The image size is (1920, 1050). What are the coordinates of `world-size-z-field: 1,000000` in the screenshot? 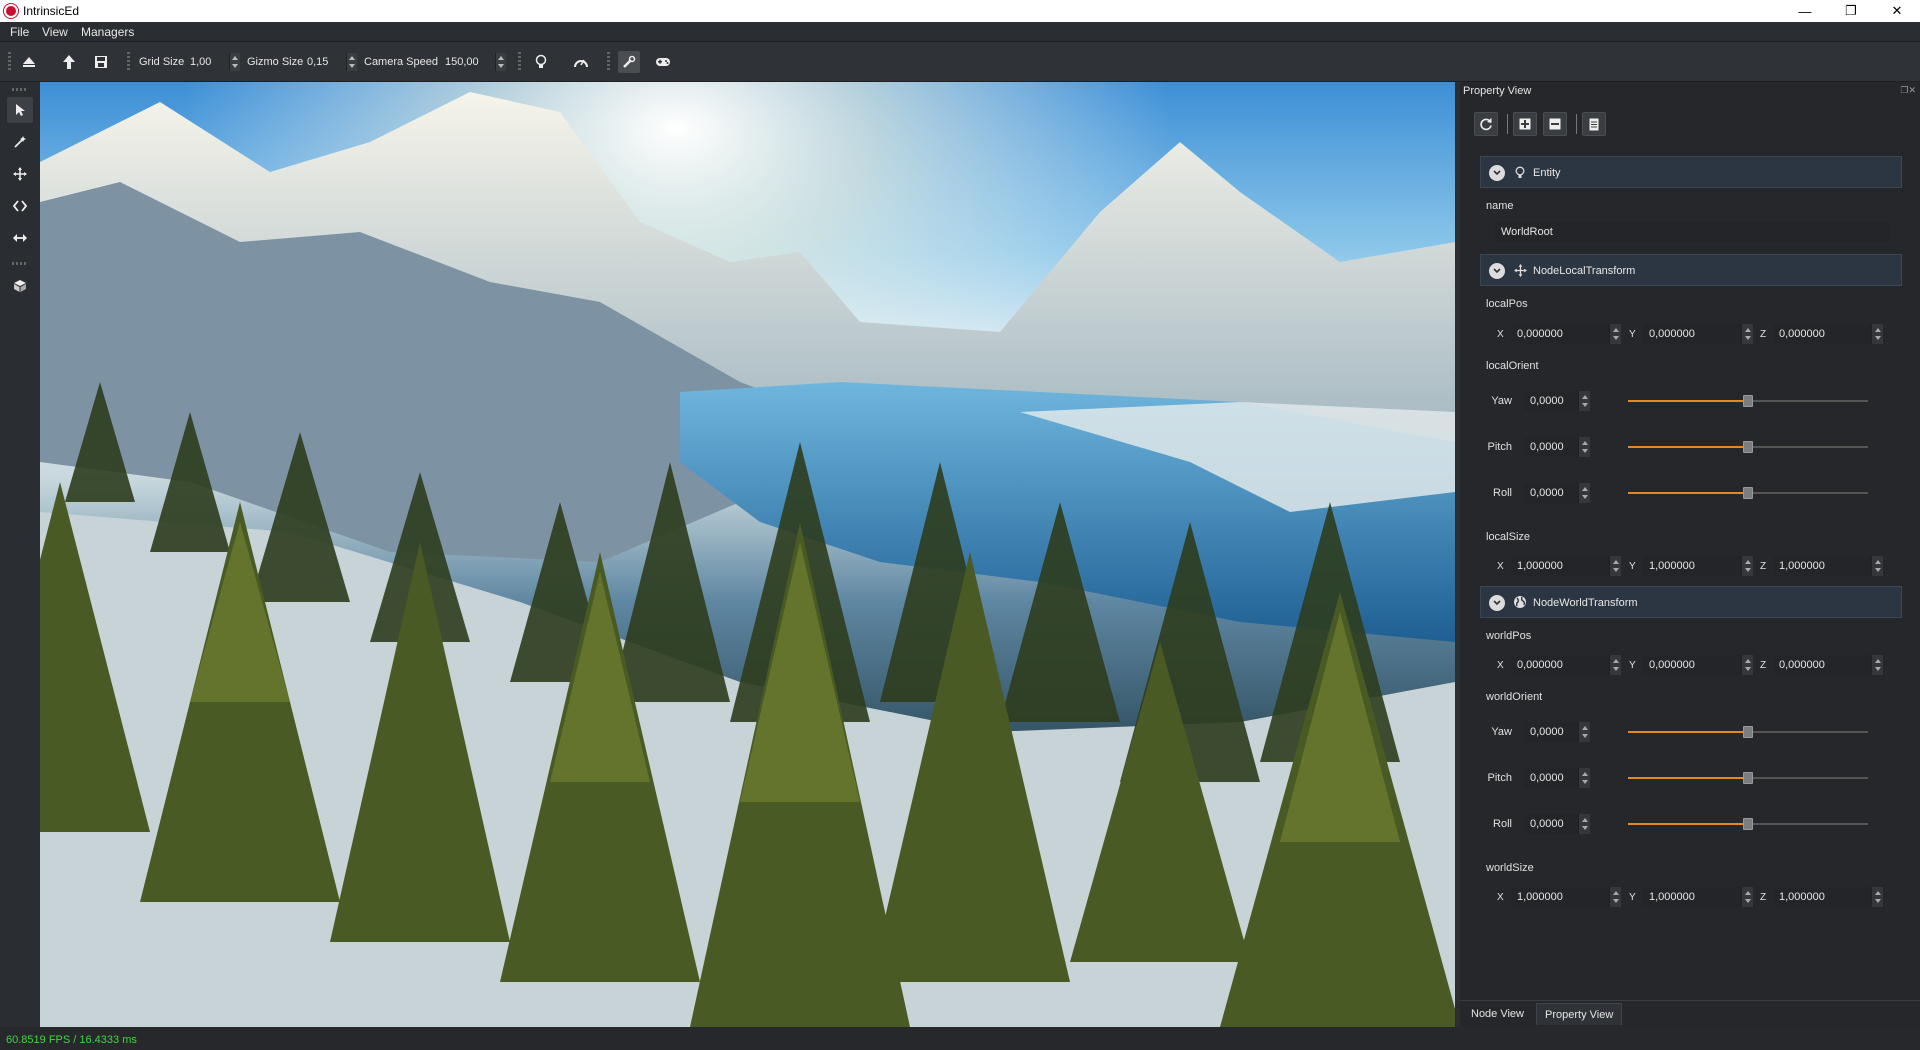 It's located at (1828, 897).